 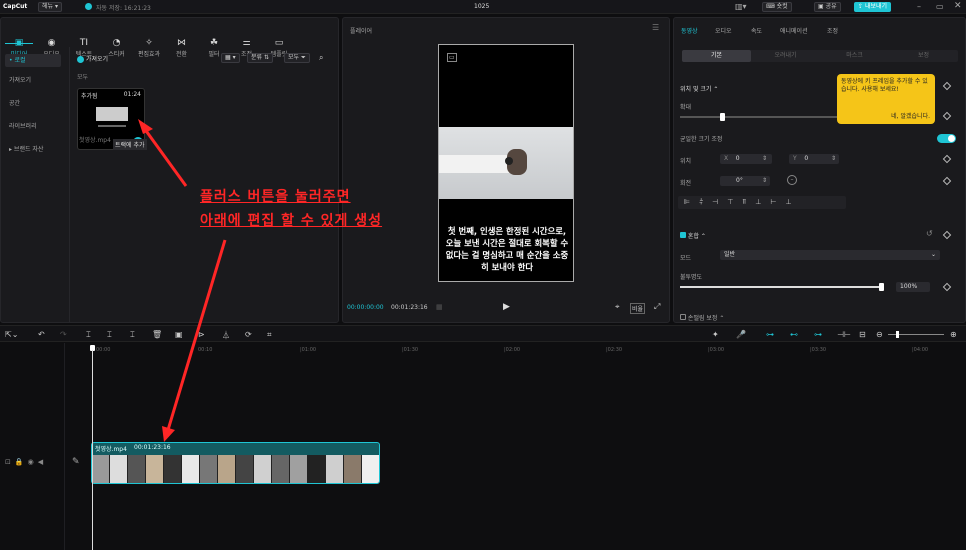 I want to click on annotation-arrow-bottom, so click(x=196, y=335).